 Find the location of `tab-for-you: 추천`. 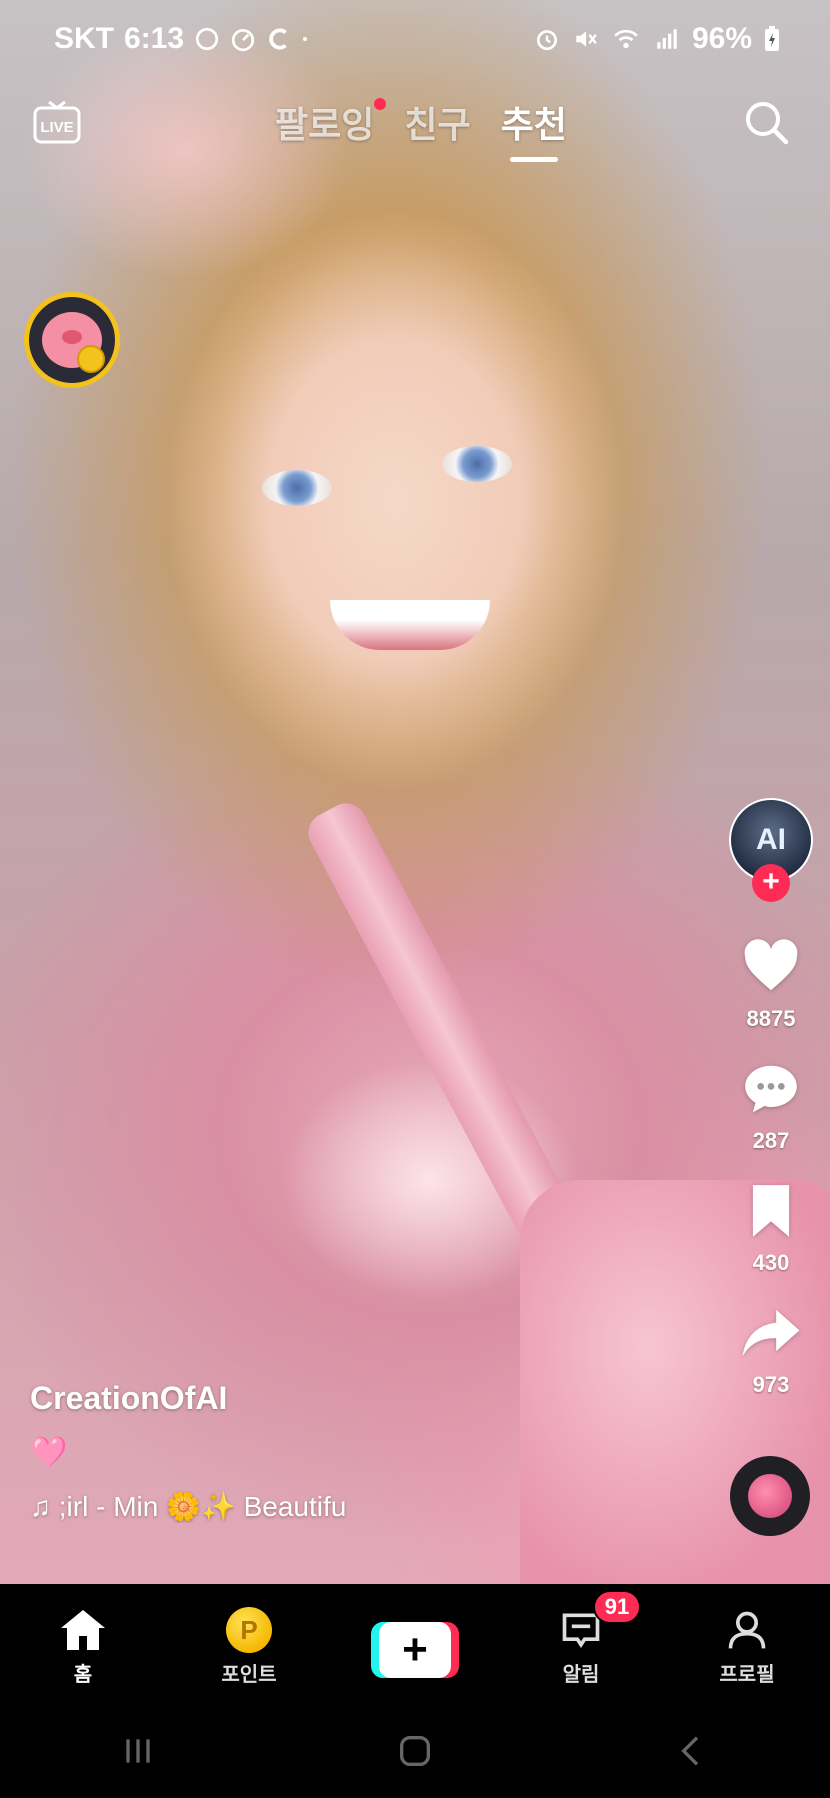

tab-for-you: 추천 is located at coordinates (533, 129).